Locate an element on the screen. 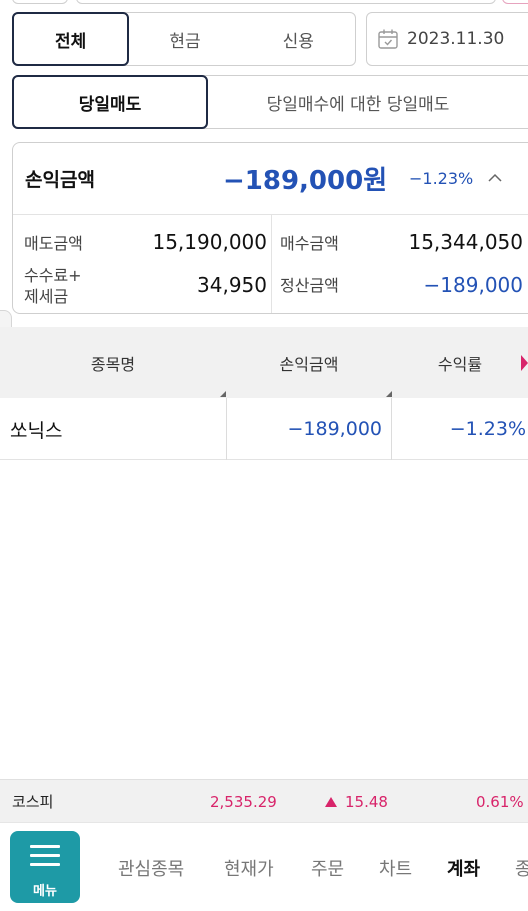  pl-label: 손익금액 is located at coordinates (60, 180).